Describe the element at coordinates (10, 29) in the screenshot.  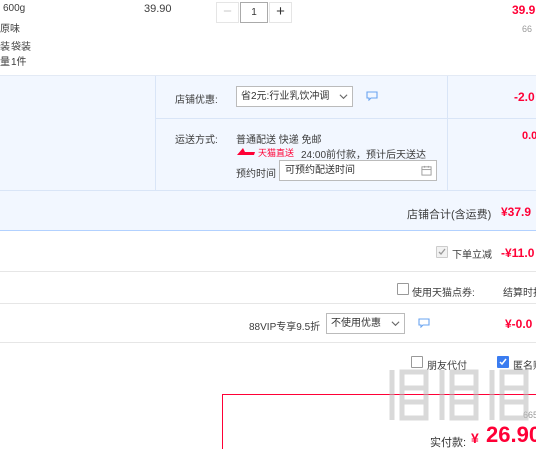
I see `product-flavor: 原味` at that location.